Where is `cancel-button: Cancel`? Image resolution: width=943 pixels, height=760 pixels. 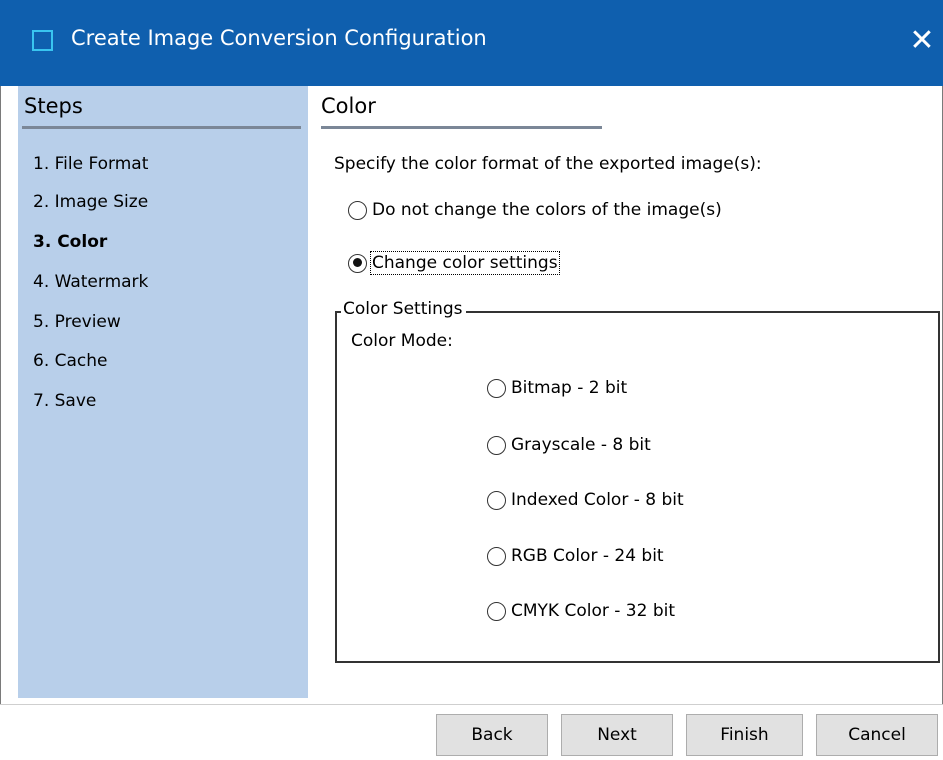
cancel-button: Cancel is located at coordinates (877, 735).